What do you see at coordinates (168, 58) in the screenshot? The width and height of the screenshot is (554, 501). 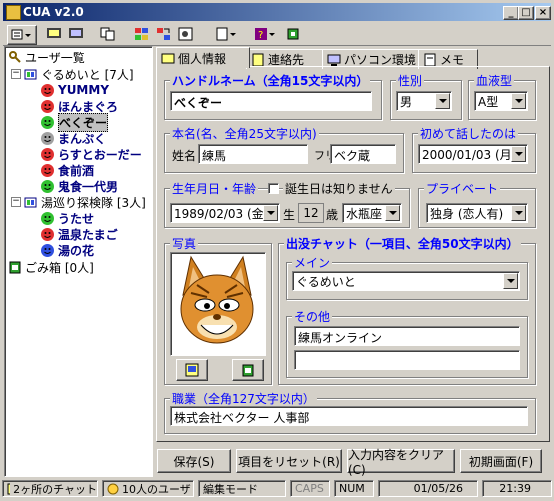 I see `tab-personal-icon` at bounding box center [168, 58].